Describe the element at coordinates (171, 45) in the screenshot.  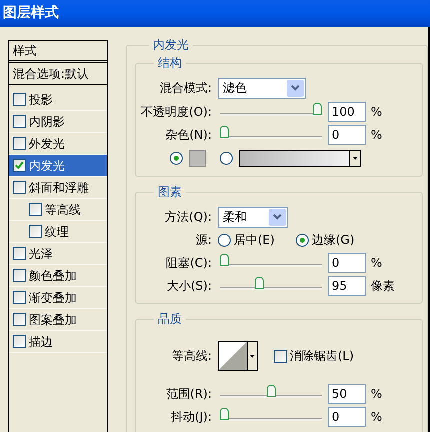
I see `group-title: 内发光` at that location.